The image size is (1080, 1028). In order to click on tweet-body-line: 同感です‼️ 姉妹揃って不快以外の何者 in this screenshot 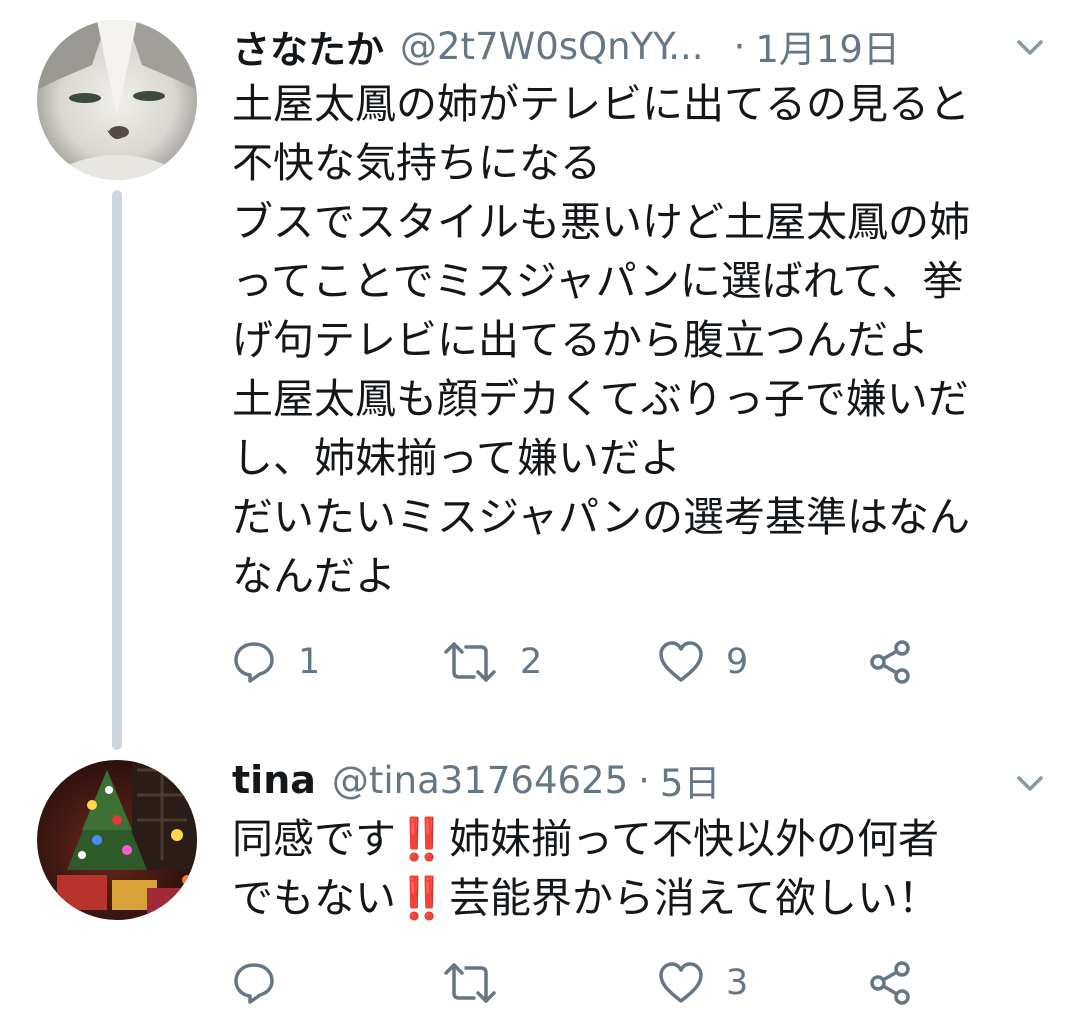, I will do `click(642, 839)`.